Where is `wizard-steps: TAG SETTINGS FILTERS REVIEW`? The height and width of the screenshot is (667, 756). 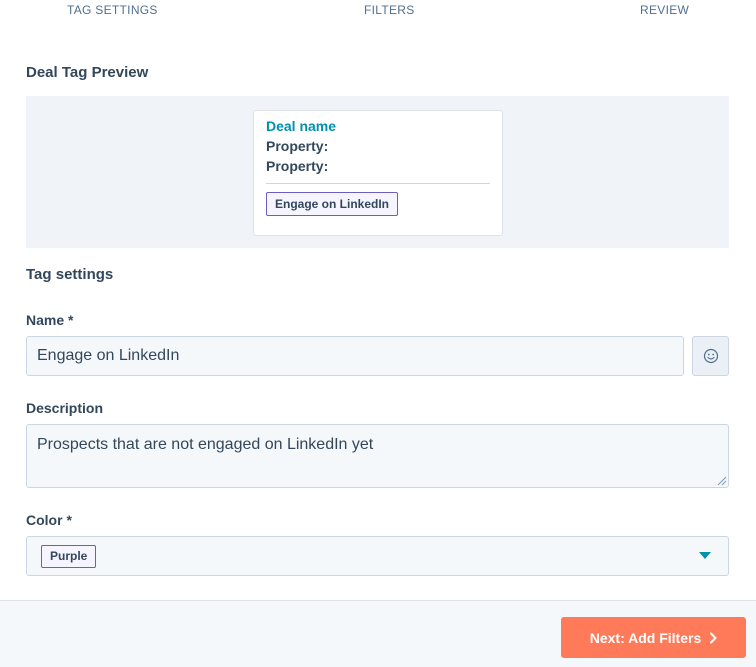
wizard-steps: TAG SETTINGS FILTERS REVIEW is located at coordinates (378, 11).